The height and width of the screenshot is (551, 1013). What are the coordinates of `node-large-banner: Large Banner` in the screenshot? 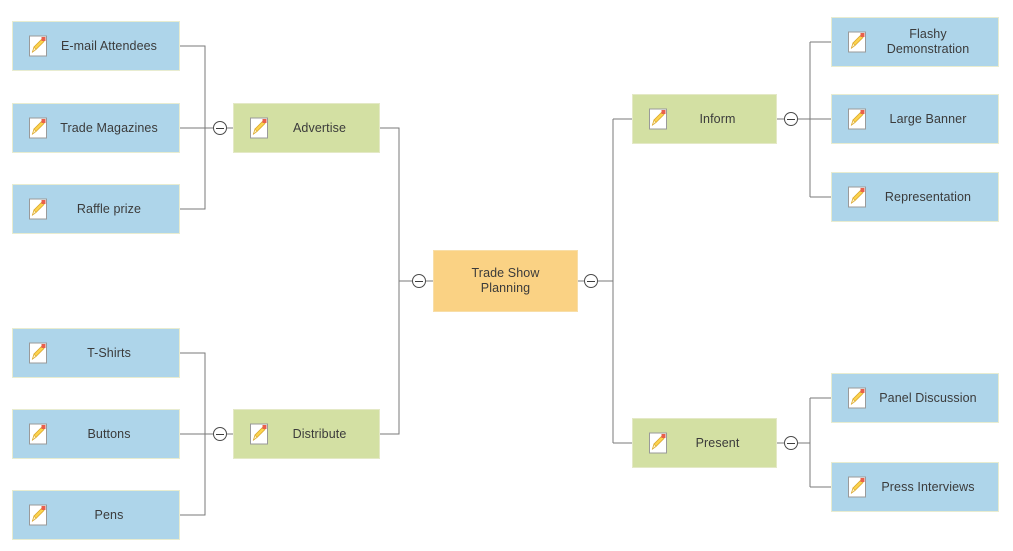 It's located at (915, 119).